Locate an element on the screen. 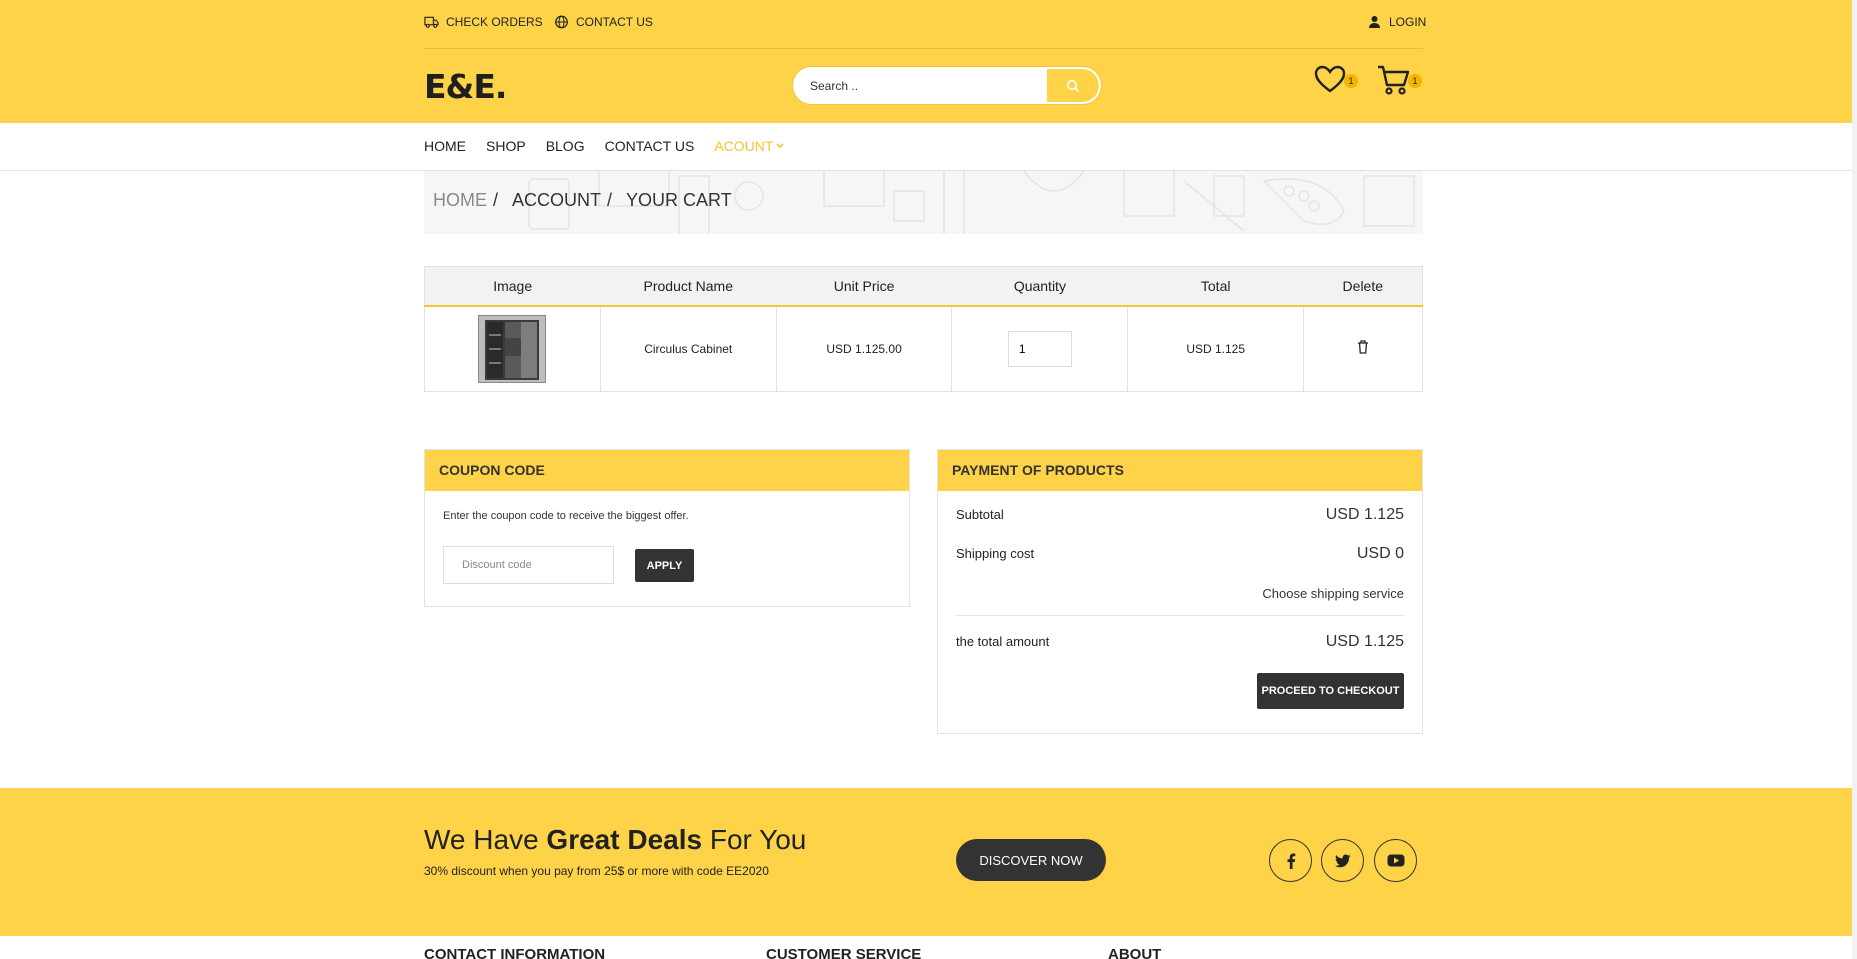  shipping-service-row: Choose shipping service is located at coordinates (1180, 593).